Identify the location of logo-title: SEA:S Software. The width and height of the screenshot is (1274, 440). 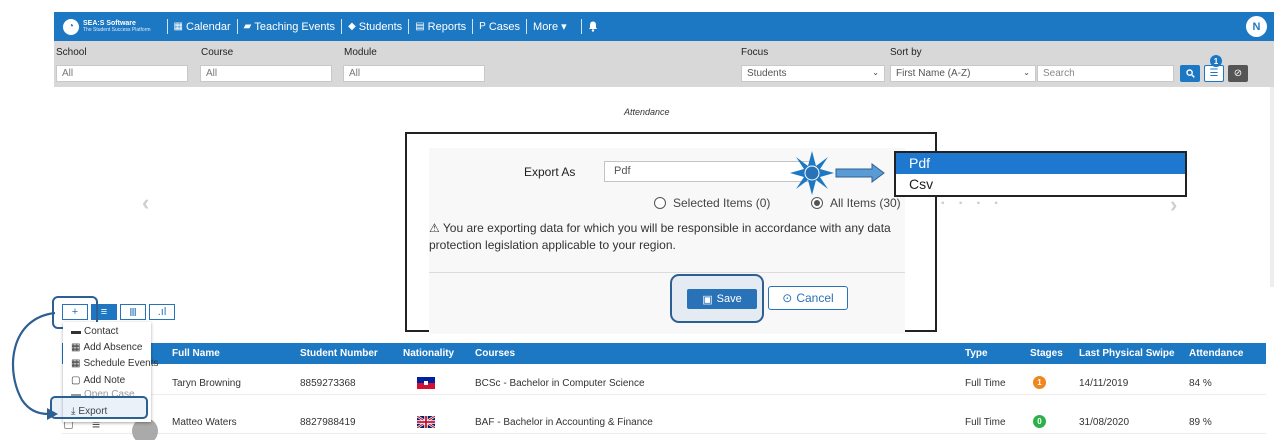
(109, 23).